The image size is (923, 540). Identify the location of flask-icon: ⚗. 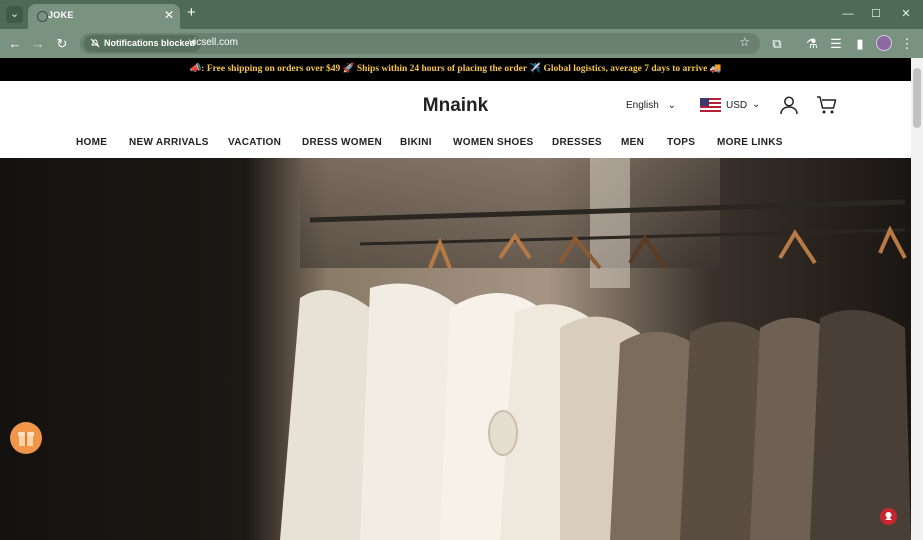
(812, 44).